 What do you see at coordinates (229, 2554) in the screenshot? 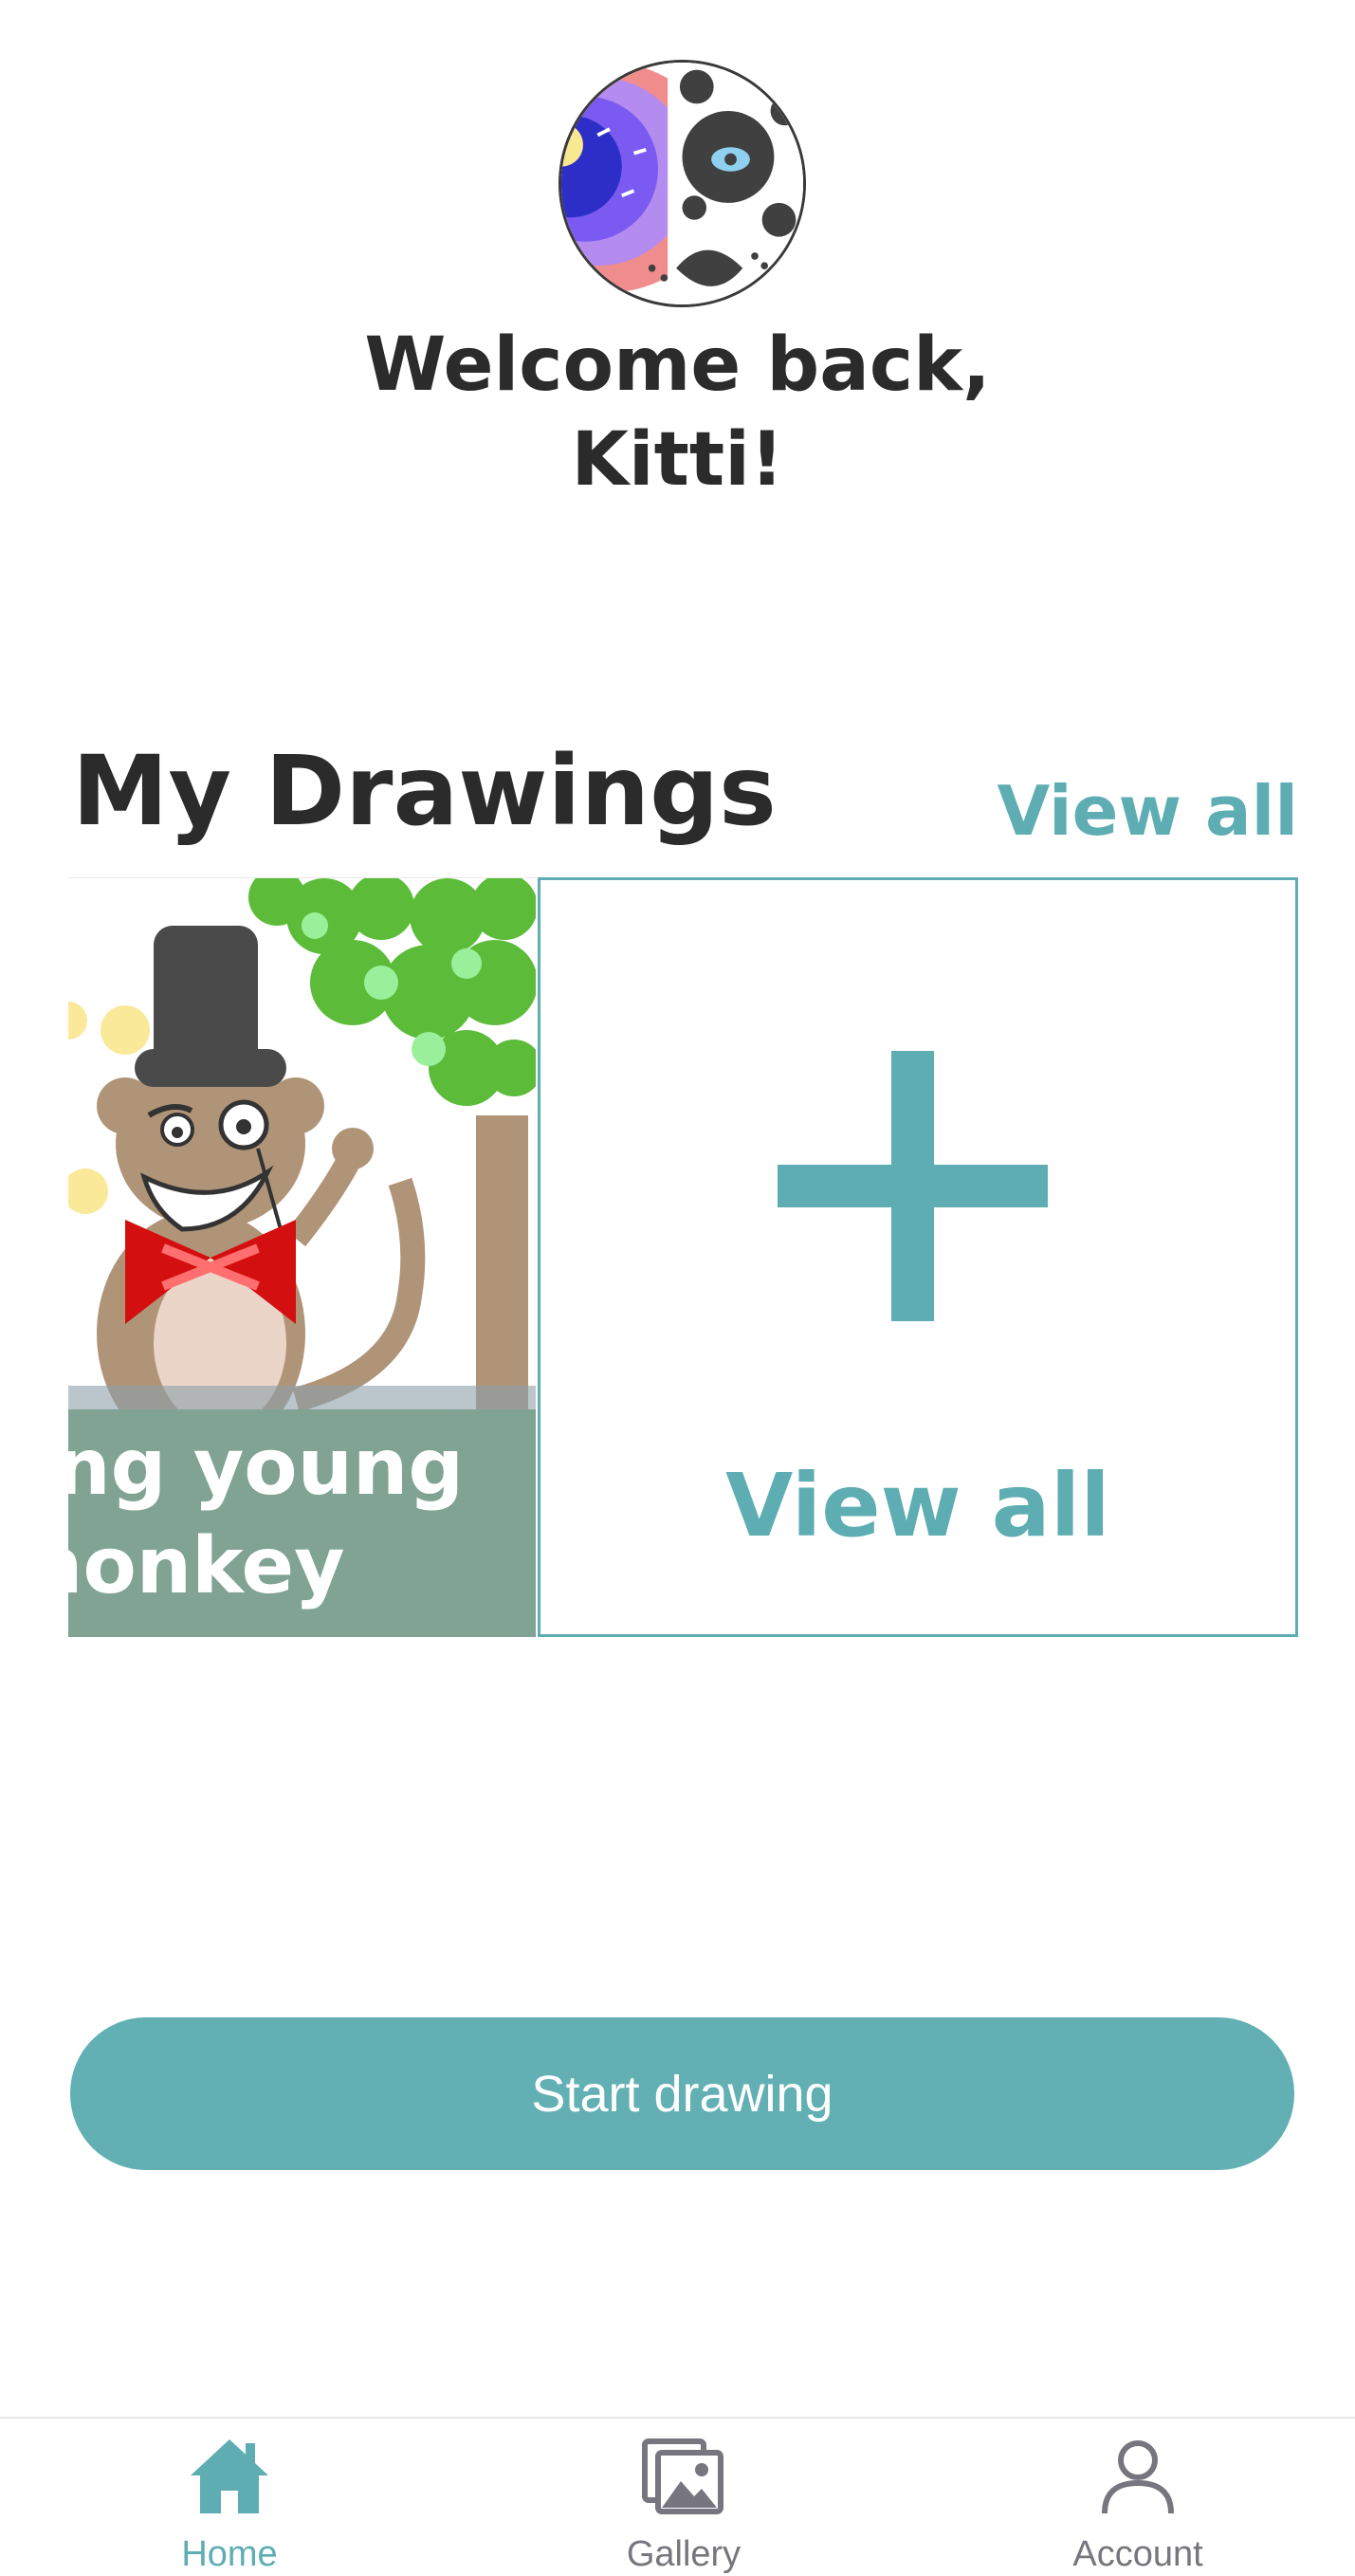
I see `nav-label-home: Home` at bounding box center [229, 2554].